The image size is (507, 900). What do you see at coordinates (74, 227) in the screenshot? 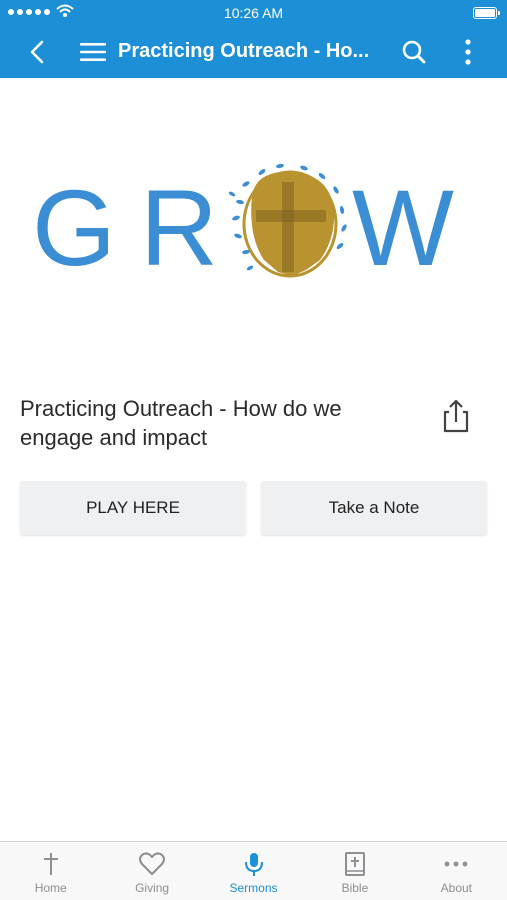
I see `logo-letter-g: G` at bounding box center [74, 227].